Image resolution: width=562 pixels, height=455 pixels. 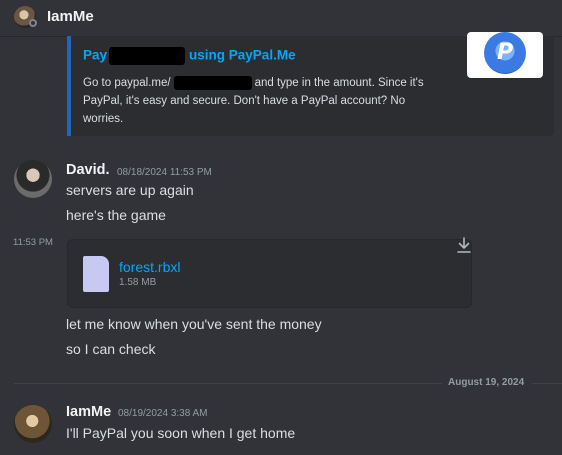 What do you see at coordinates (269, 273) in the screenshot?
I see `file-attachment: forest.rbxl 1.58 MB` at bounding box center [269, 273].